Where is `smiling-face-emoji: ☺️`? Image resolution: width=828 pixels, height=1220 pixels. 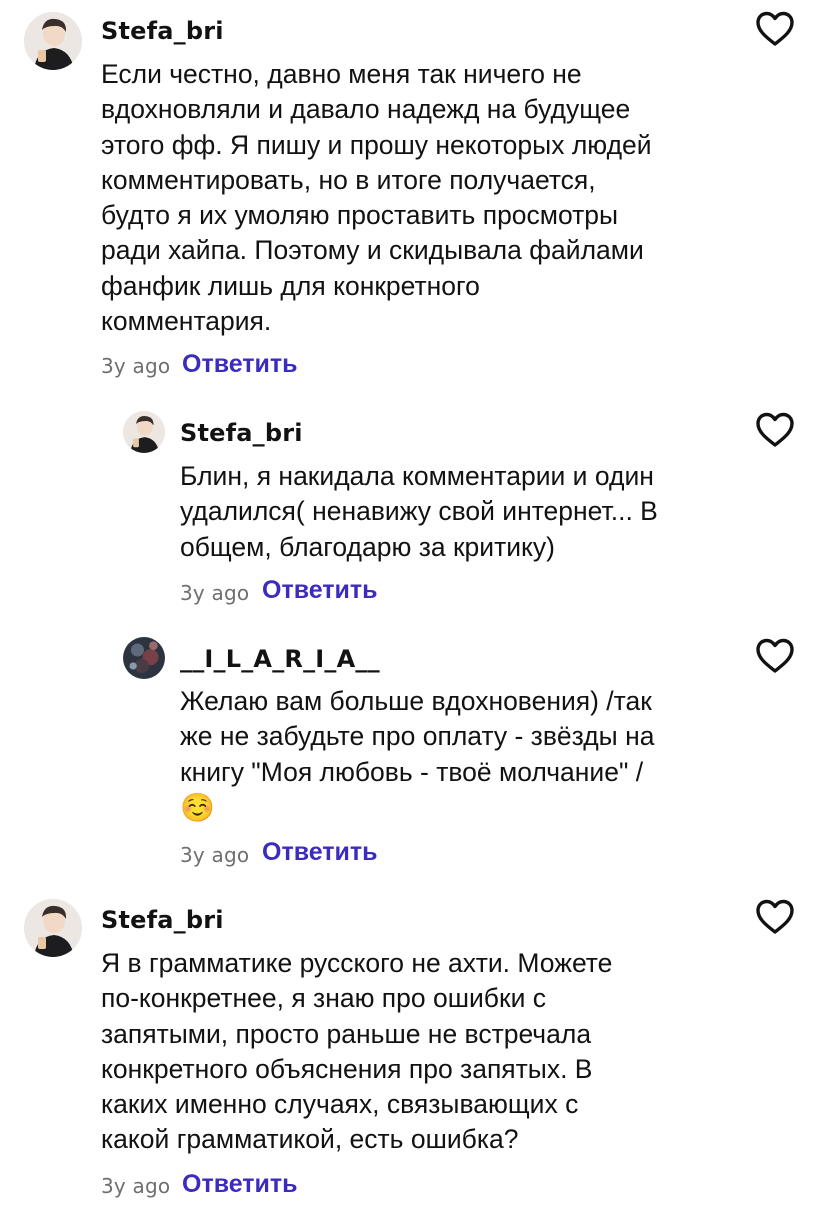 smiling-face-emoji: ☺️ is located at coordinates (197, 807).